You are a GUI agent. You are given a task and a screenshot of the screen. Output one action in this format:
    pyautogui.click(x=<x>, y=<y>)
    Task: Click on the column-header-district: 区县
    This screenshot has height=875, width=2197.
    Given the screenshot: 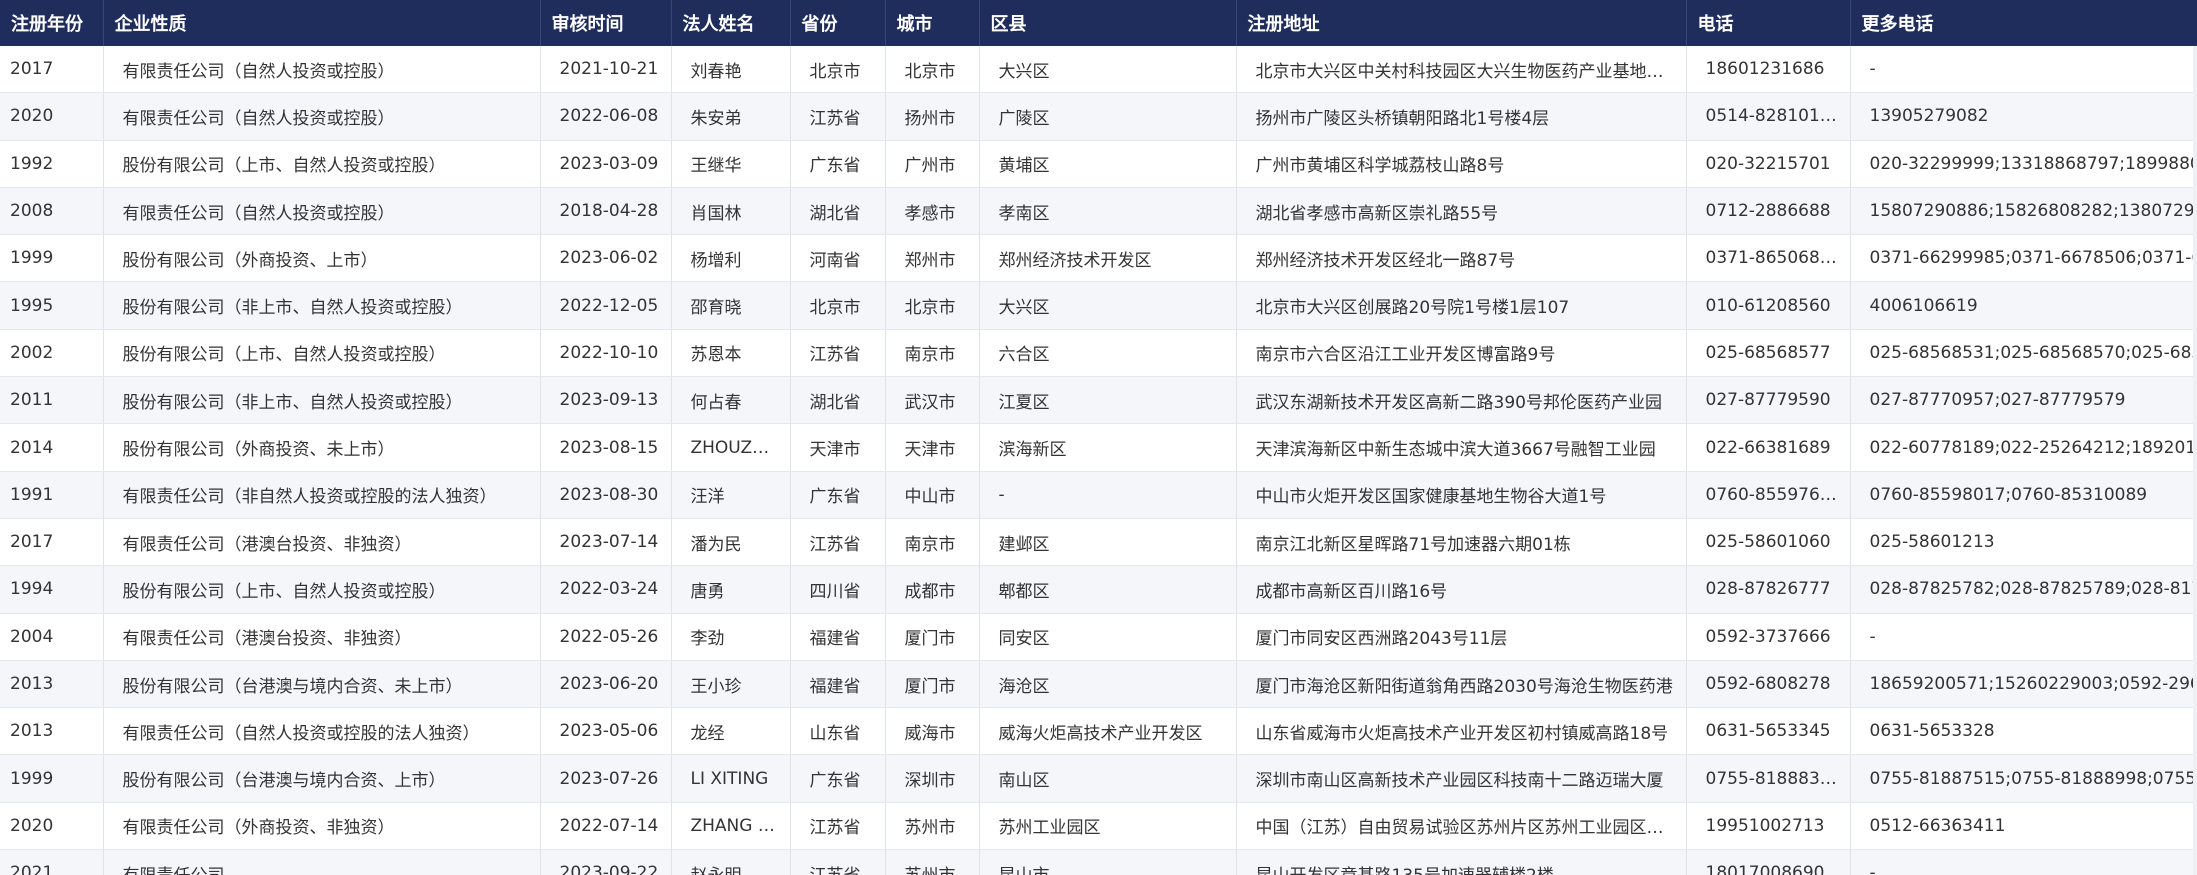 What is the action you would take?
    pyautogui.click(x=1108, y=23)
    